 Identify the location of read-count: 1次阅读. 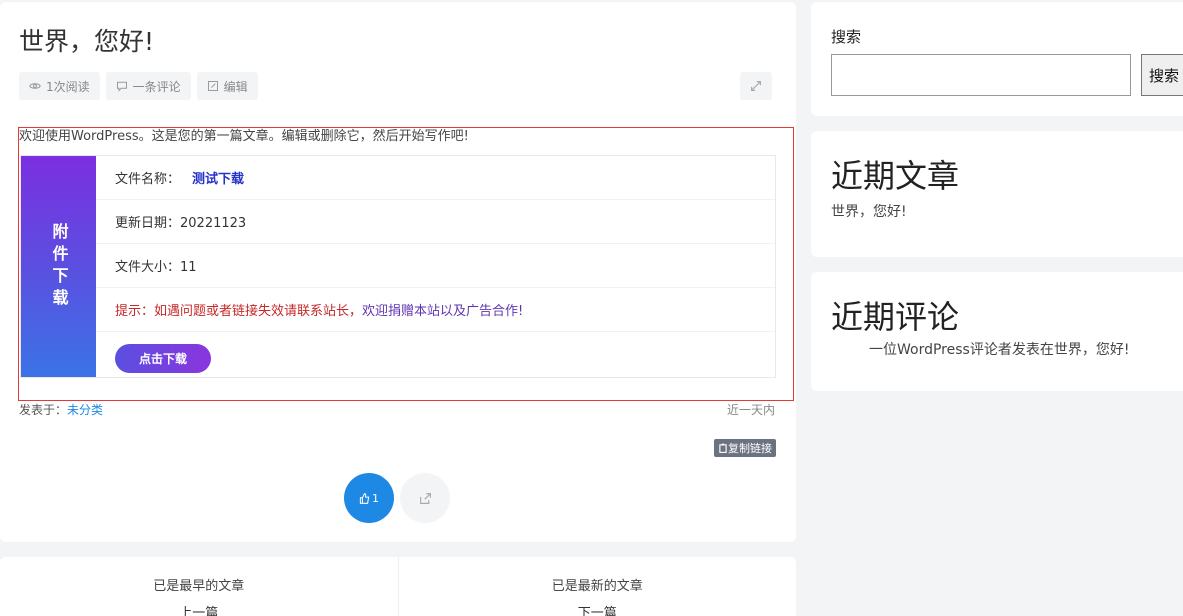
(68, 86).